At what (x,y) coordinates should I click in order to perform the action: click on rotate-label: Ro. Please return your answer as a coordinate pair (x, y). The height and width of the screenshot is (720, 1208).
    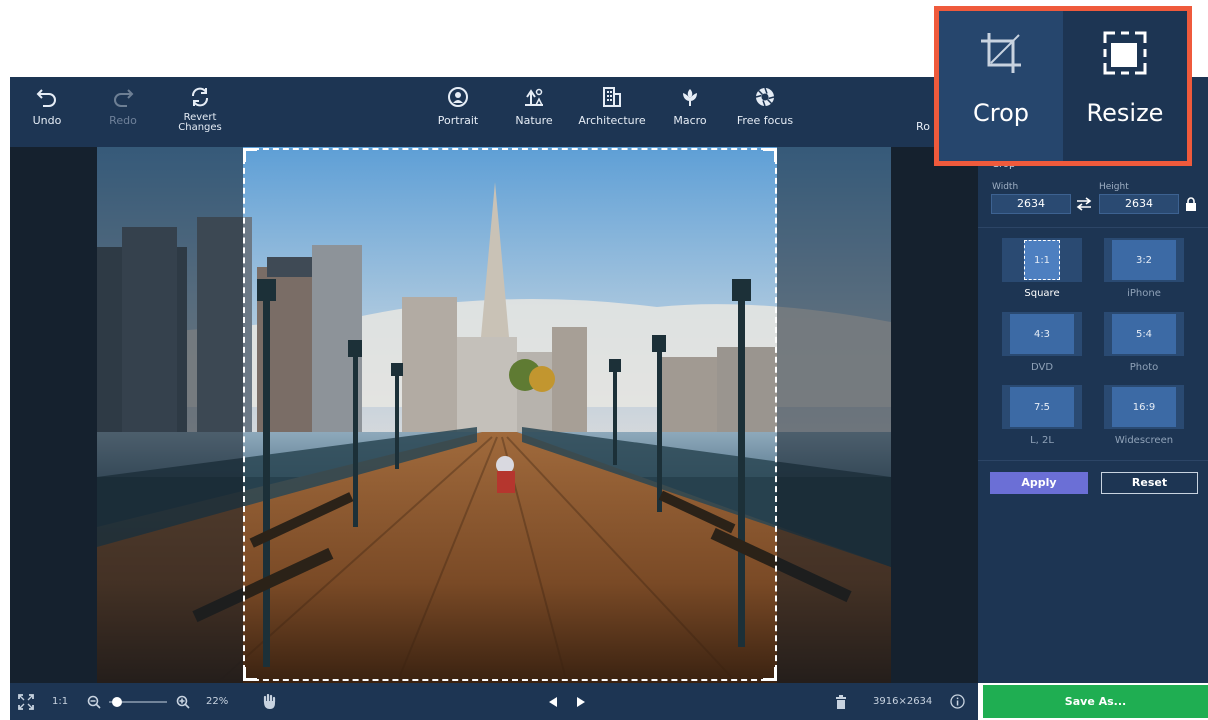
    Looking at the image, I should click on (923, 126).